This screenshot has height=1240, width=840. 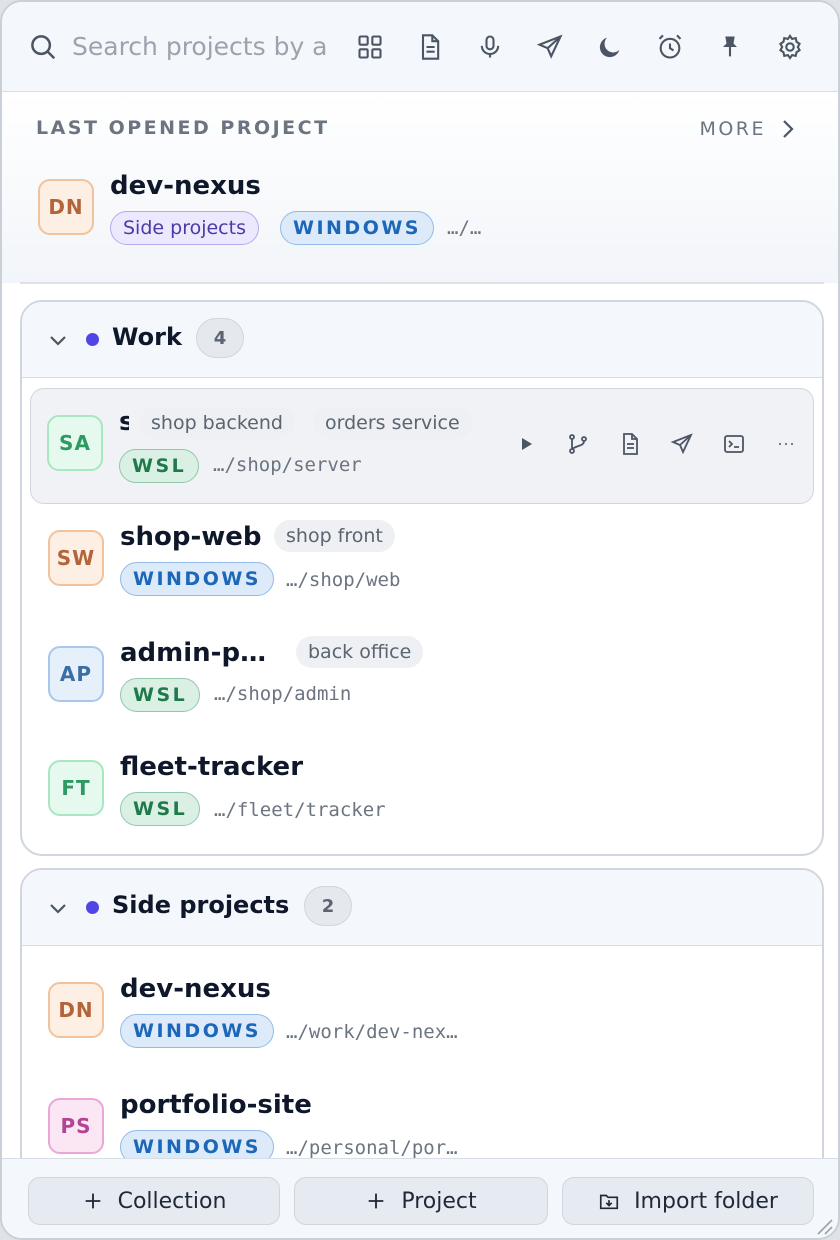 What do you see at coordinates (526, 444) in the screenshot?
I see `play-icon` at bounding box center [526, 444].